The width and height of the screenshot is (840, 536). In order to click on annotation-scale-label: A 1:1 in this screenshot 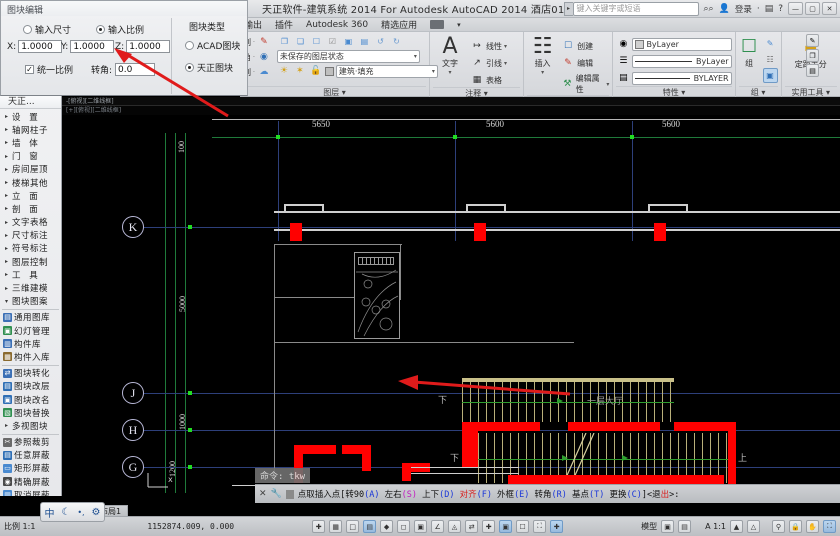, I will do `click(715, 526)`.